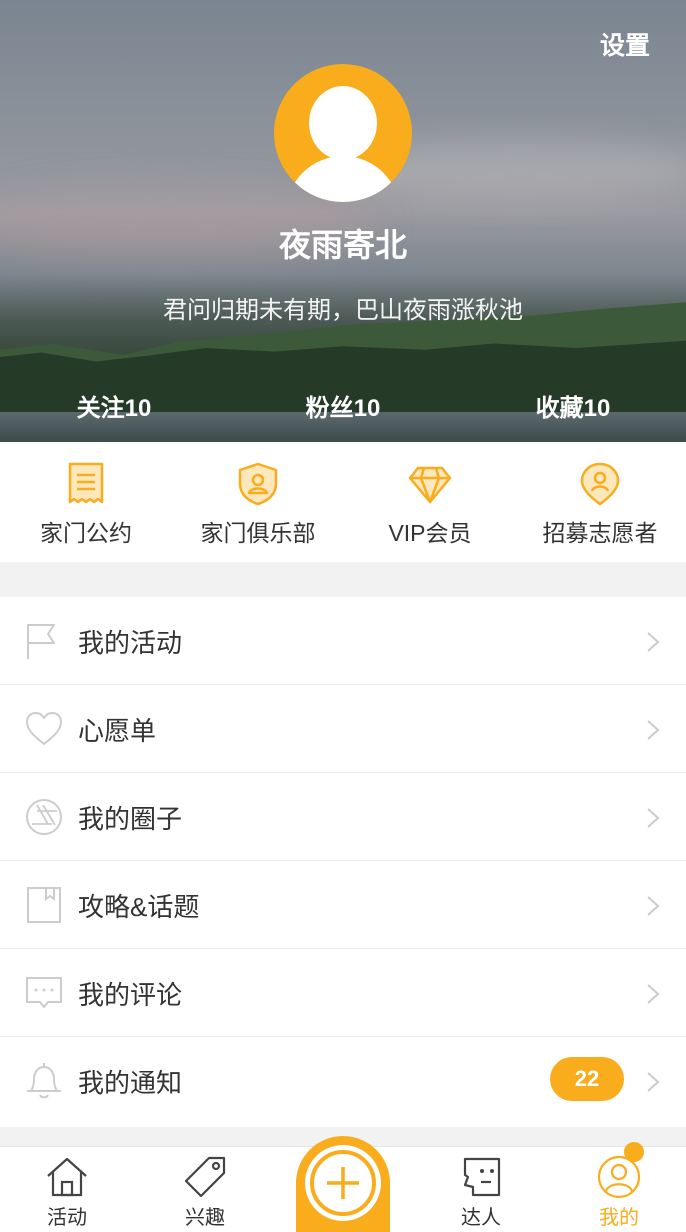 The image size is (686, 1232). What do you see at coordinates (86, 483) in the screenshot?
I see `receipt-icon` at bounding box center [86, 483].